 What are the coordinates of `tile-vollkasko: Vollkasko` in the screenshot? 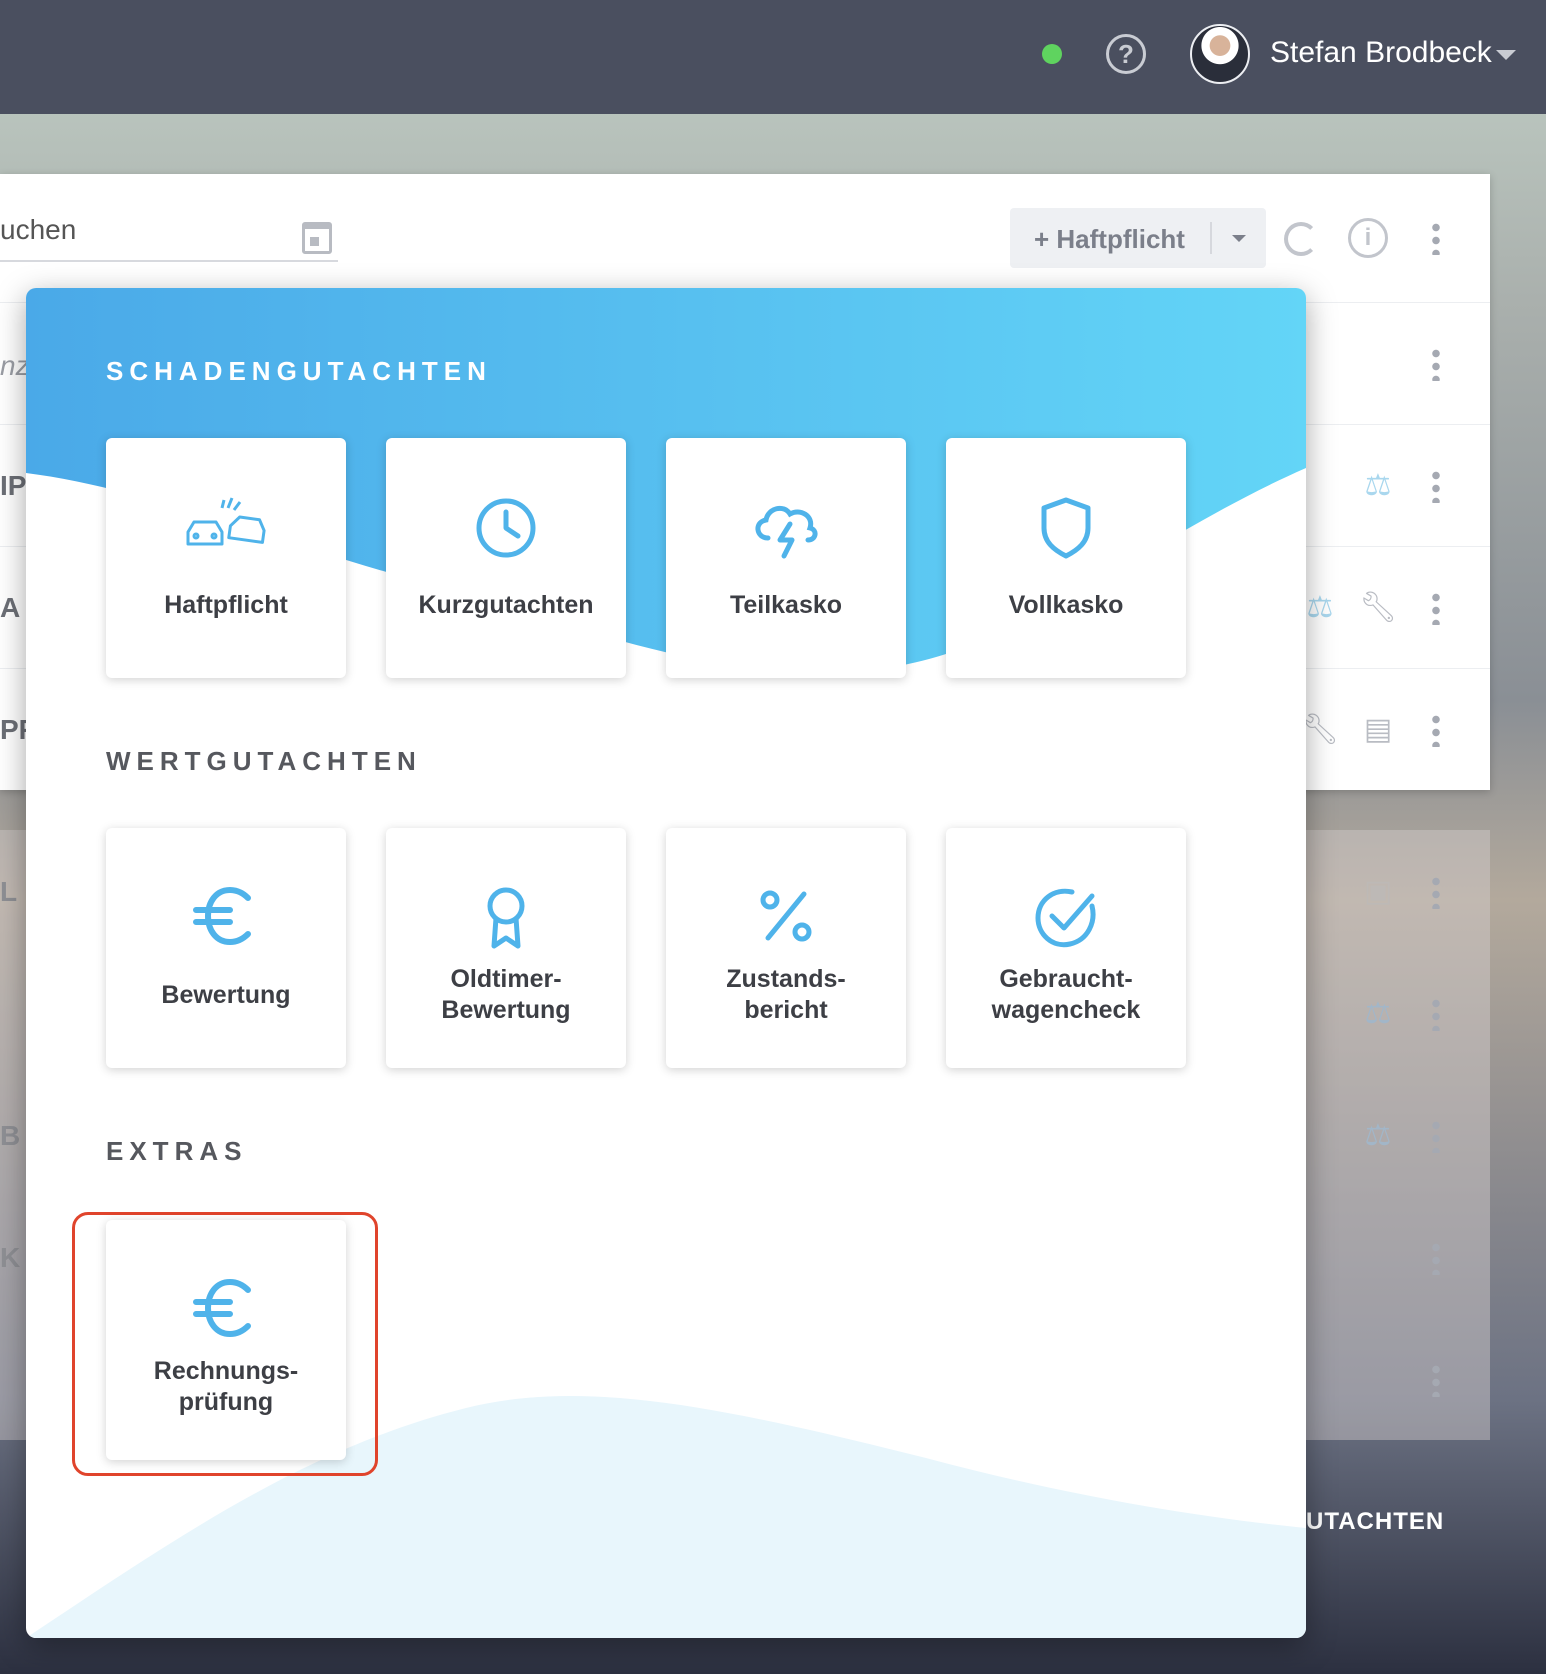 It's located at (1066, 558).